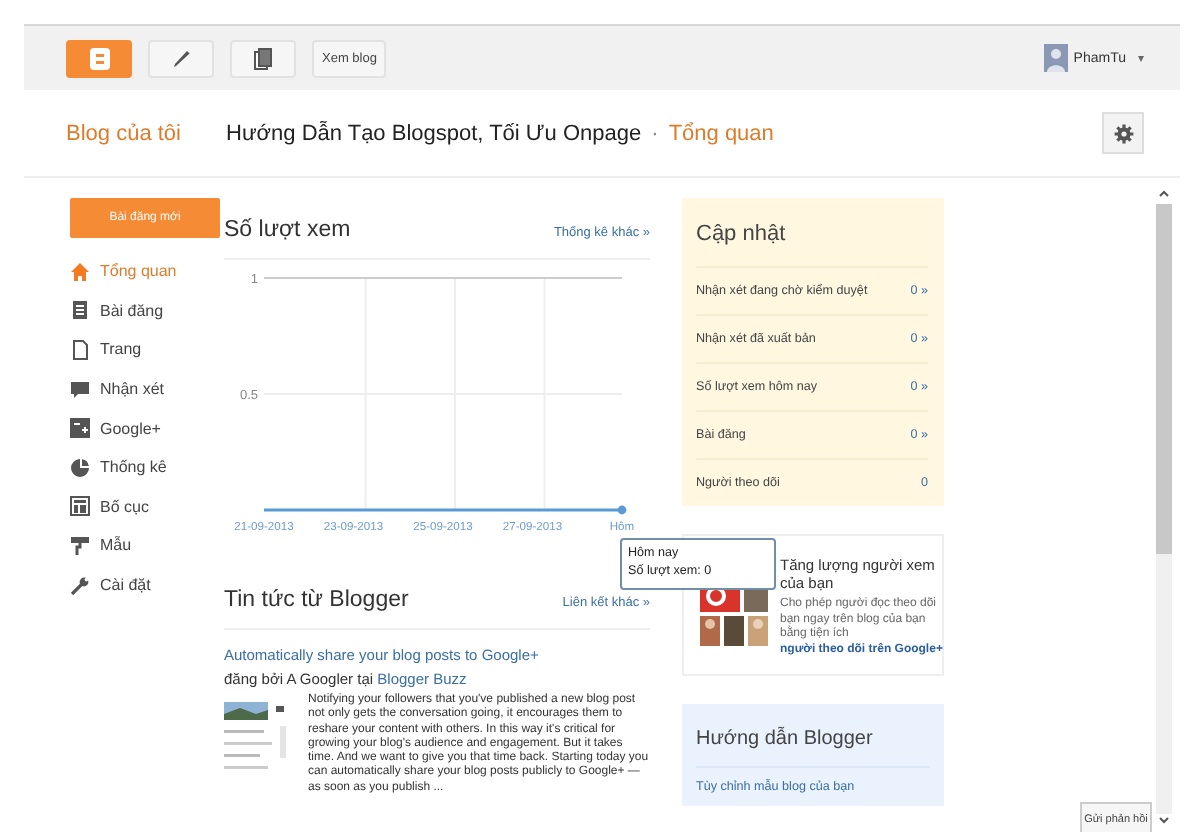 This screenshot has width=1194, height=832. Describe the element at coordinates (287, 230) in the screenshot. I see `section-title: Số lượt xem` at that location.